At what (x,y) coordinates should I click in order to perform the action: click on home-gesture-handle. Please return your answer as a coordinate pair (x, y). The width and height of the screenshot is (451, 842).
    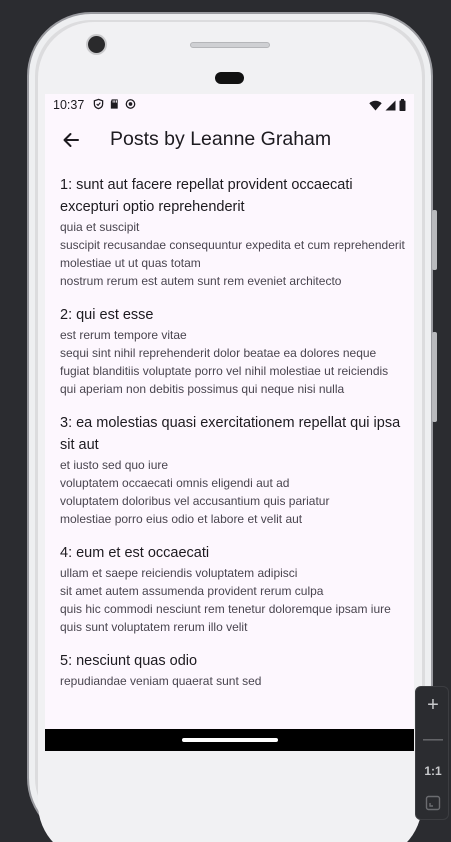
    Looking at the image, I should click on (230, 740).